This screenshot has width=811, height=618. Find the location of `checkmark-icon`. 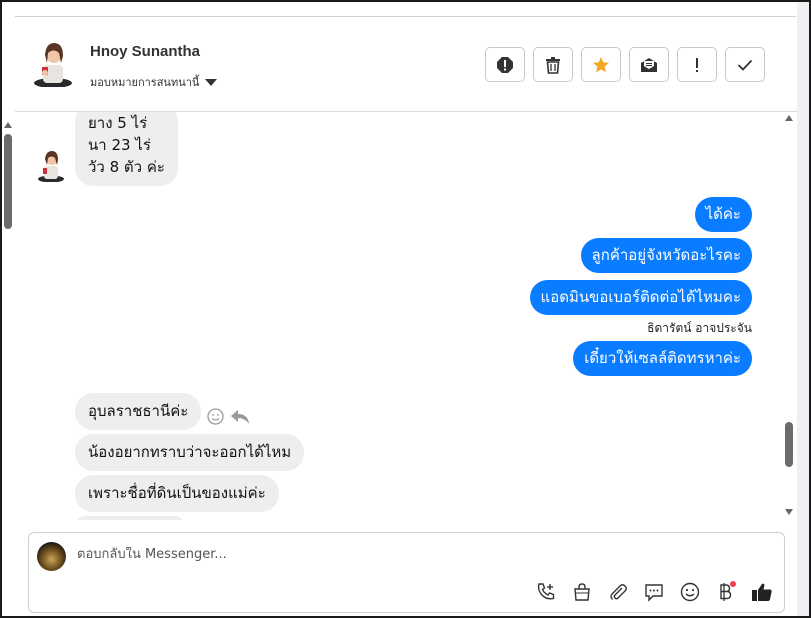

checkmark-icon is located at coordinates (745, 65).